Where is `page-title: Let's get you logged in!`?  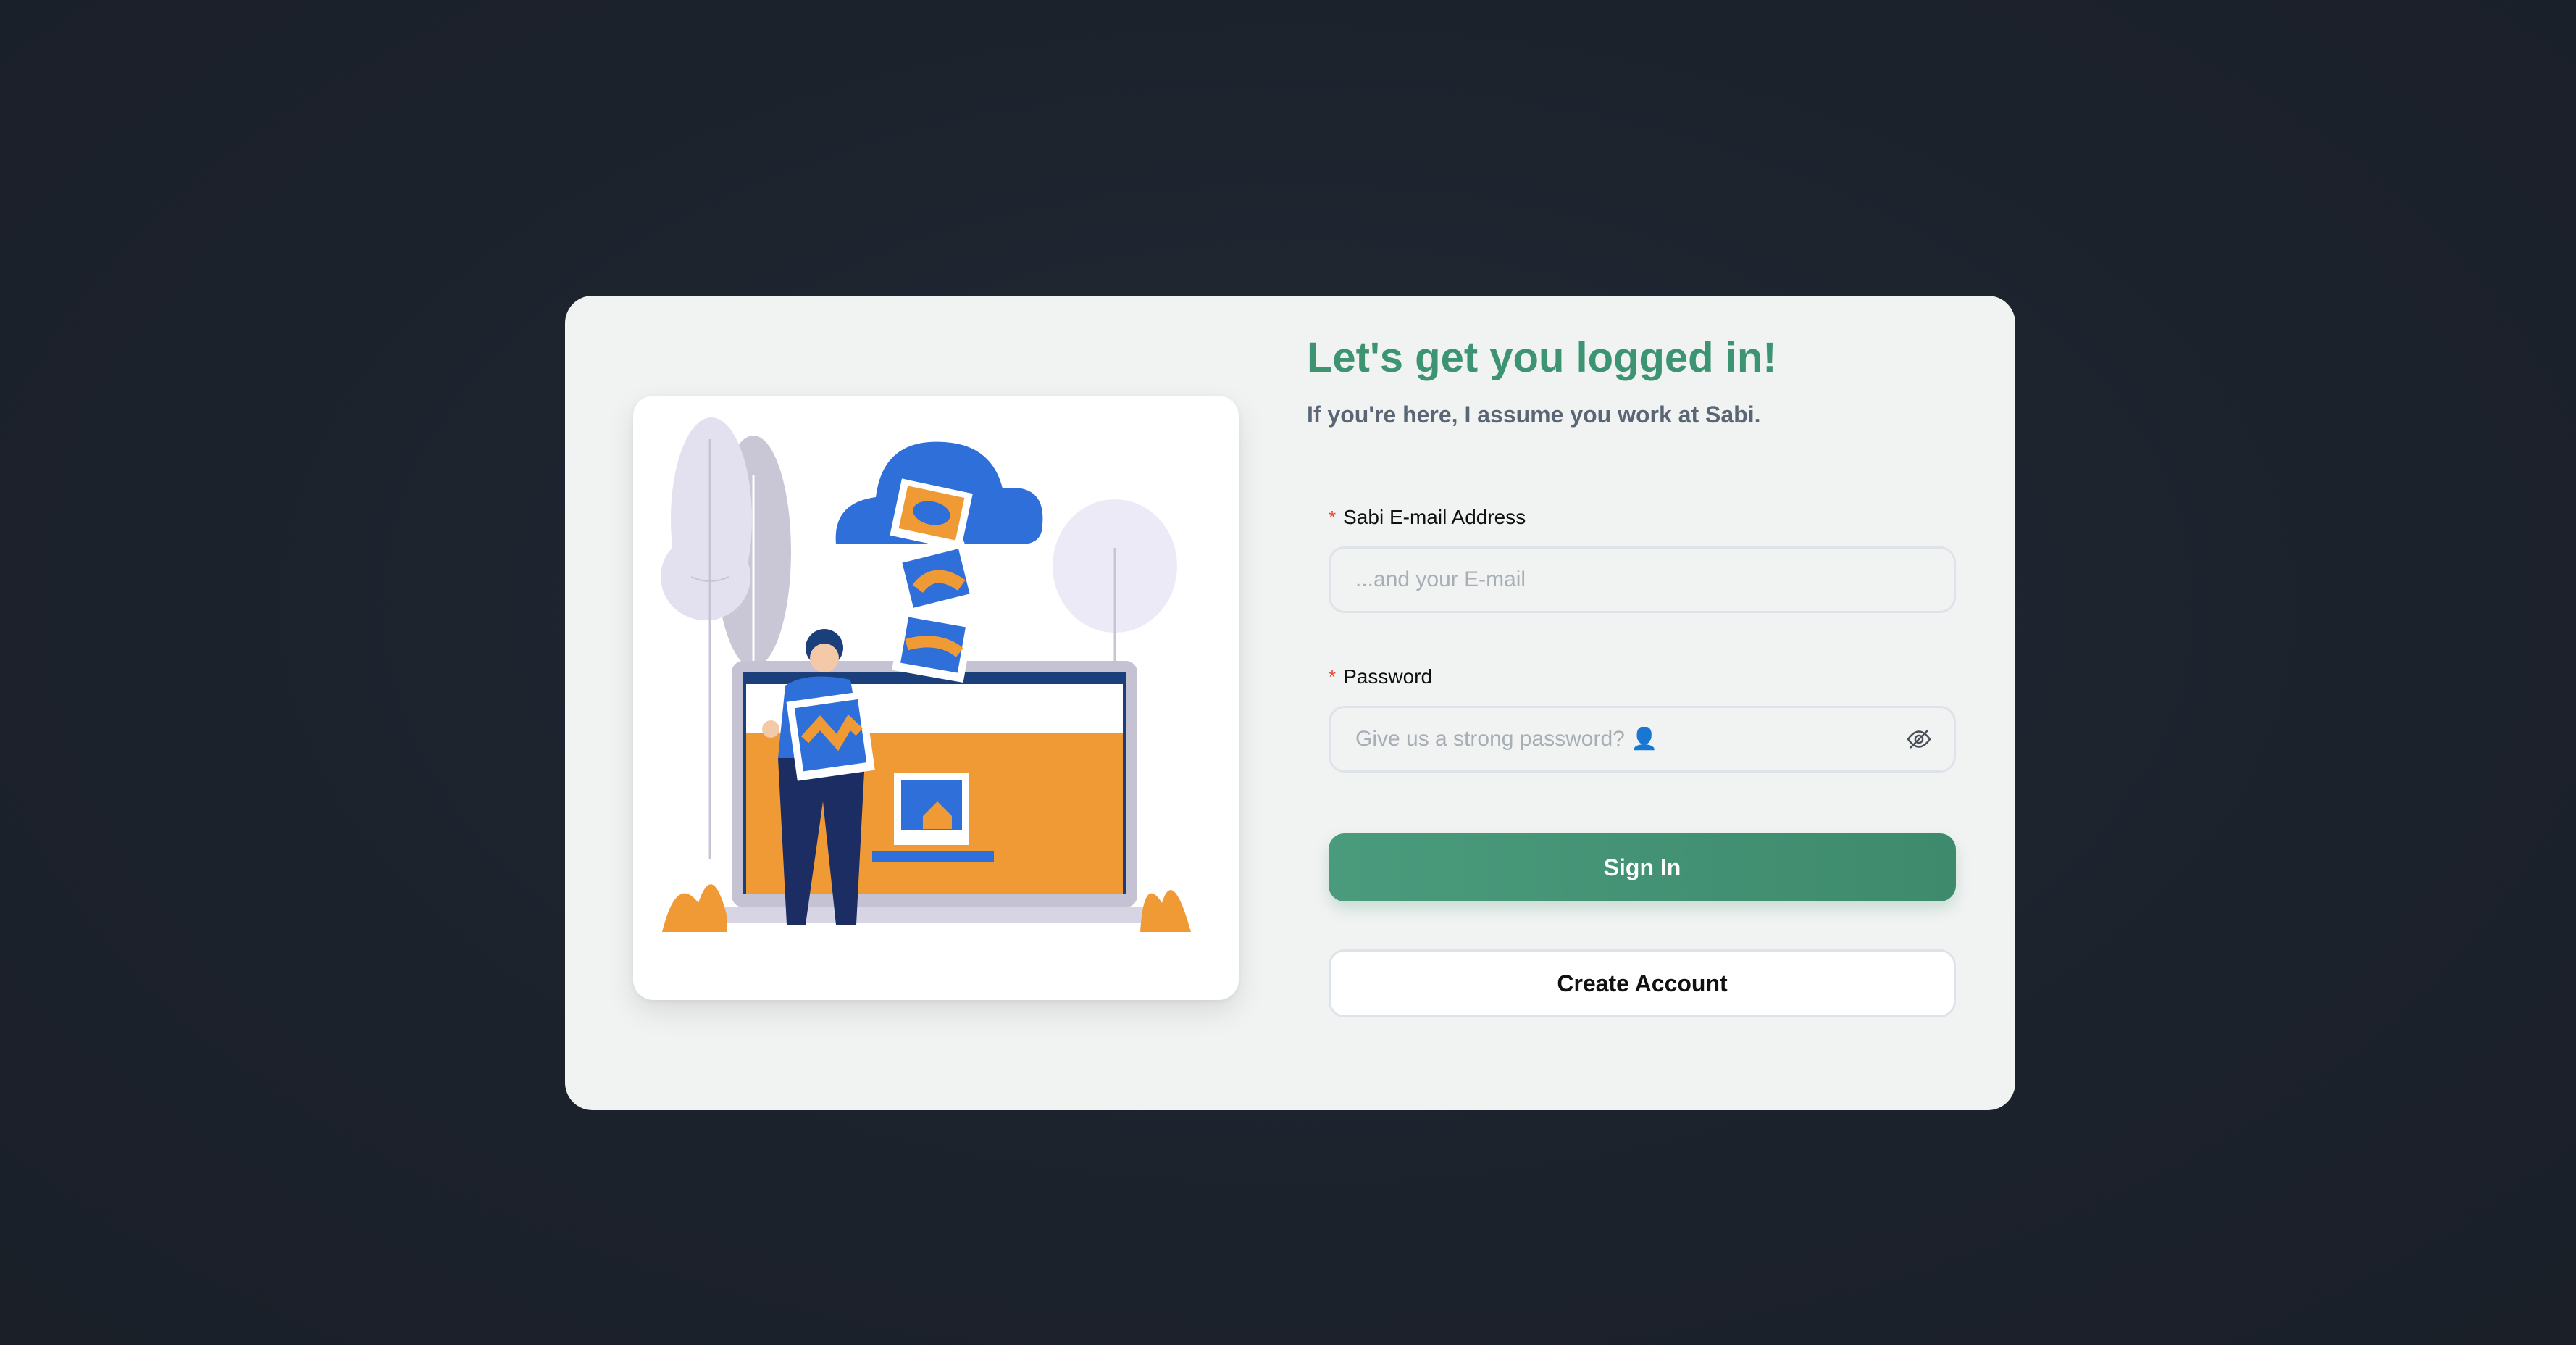 page-title: Let's get you logged in! is located at coordinates (1542, 357).